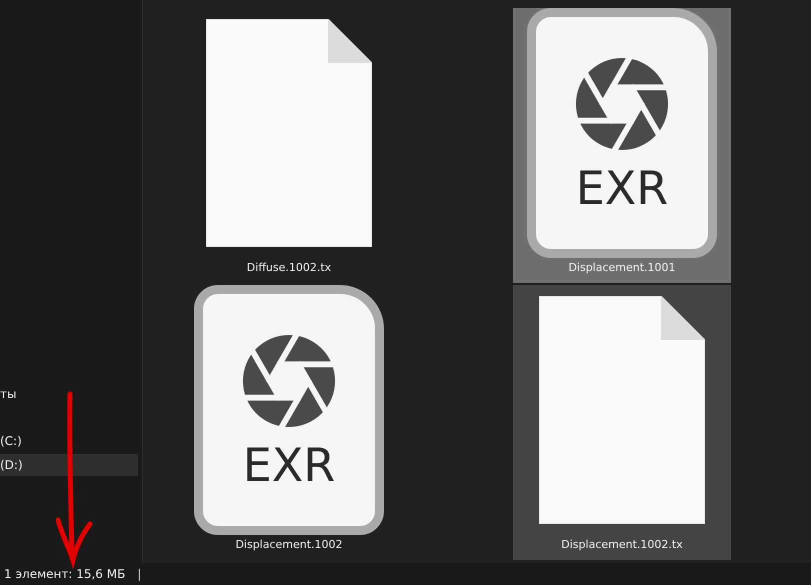 Image resolution: width=811 pixels, height=585 pixels. I want to click on file-name: Displacement.1002, so click(289, 544).